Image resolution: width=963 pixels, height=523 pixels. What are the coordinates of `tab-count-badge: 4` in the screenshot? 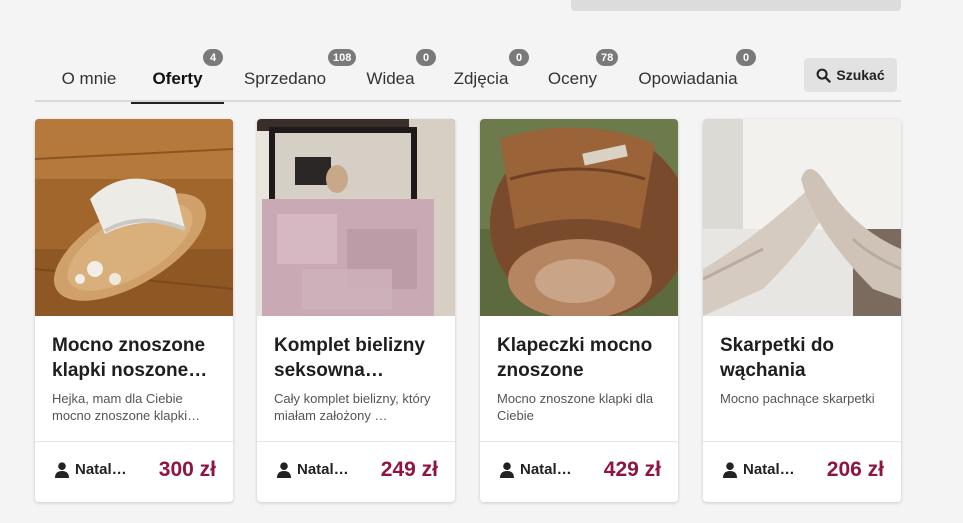 It's located at (213, 57).